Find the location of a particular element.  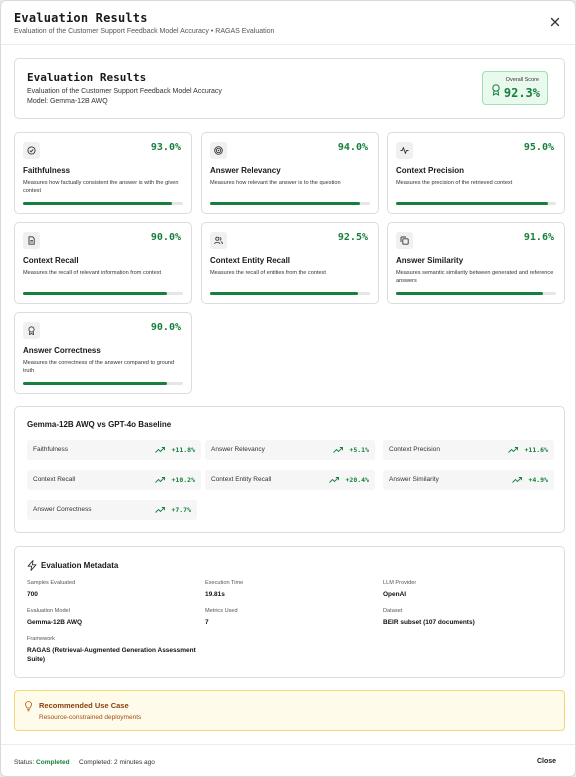

summary-title: Evaluation Results is located at coordinates (87, 77).